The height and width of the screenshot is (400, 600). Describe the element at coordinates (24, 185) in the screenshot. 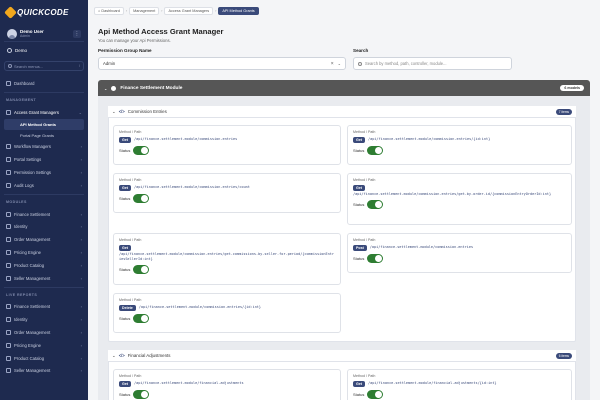

I see `sidebar-item-label: Audit Logs` at that location.